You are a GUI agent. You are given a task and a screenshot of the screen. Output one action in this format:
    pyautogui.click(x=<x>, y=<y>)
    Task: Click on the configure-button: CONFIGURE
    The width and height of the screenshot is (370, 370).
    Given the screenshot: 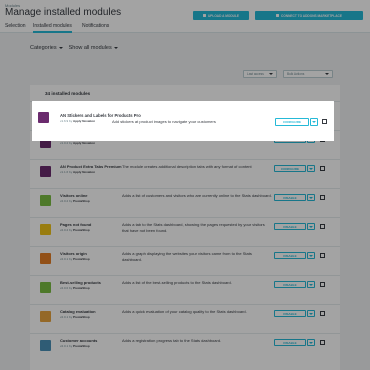 What is the action you would take?
    pyautogui.click(x=292, y=122)
    